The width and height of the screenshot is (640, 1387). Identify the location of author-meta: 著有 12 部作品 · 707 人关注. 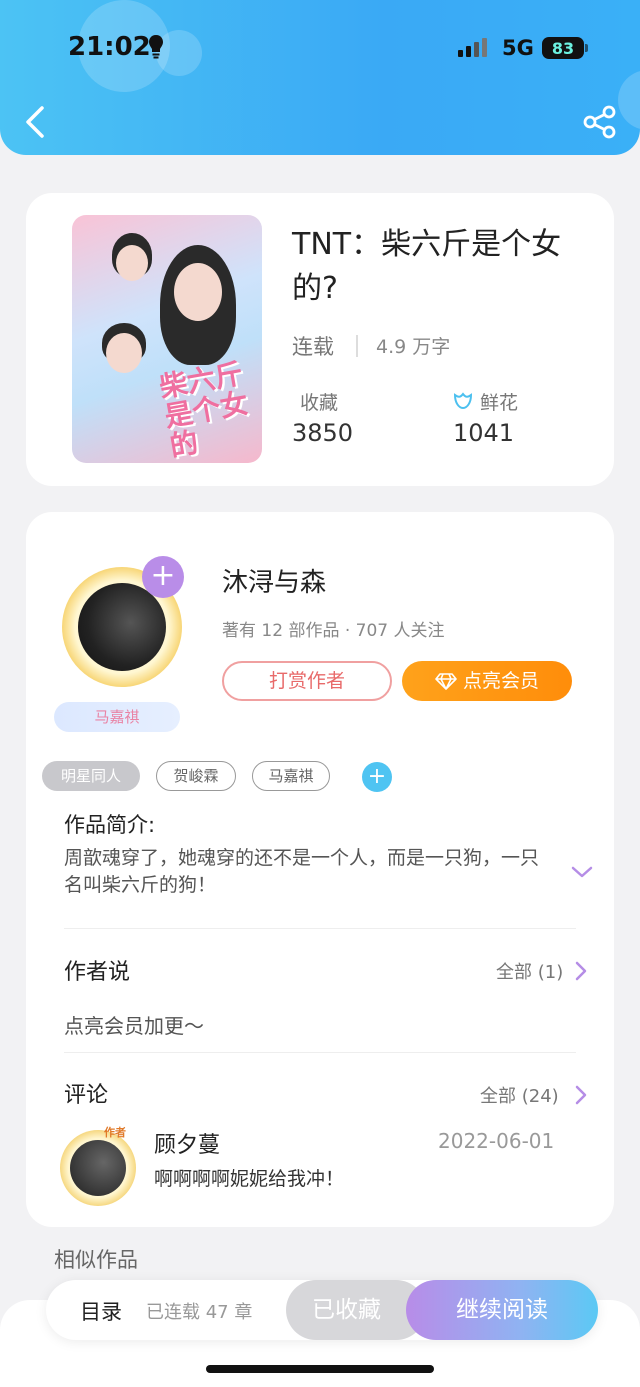
(333, 631).